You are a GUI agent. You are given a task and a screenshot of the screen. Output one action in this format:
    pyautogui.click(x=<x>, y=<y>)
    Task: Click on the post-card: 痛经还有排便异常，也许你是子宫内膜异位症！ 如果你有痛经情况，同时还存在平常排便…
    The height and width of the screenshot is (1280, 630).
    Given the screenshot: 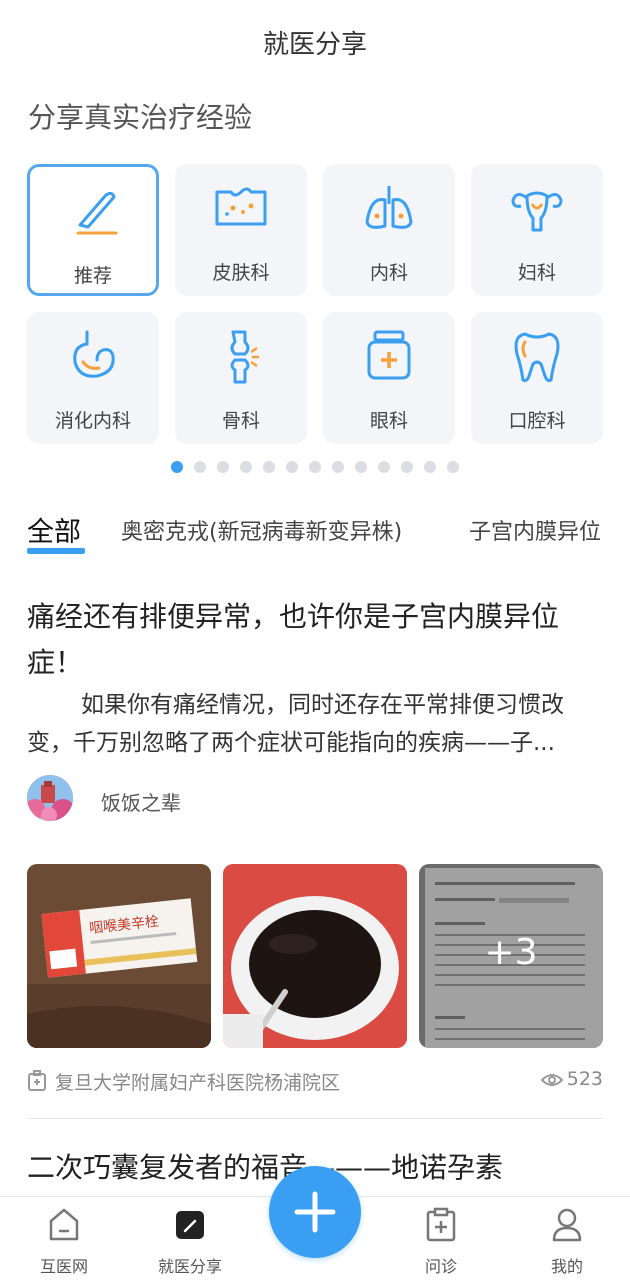 What is the action you would take?
    pyautogui.click(x=315, y=675)
    